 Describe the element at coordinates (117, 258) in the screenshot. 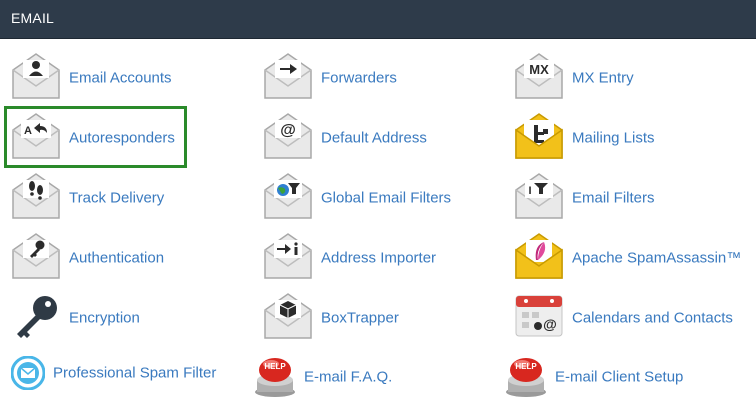

I see `authentication-label: Authentication` at that location.